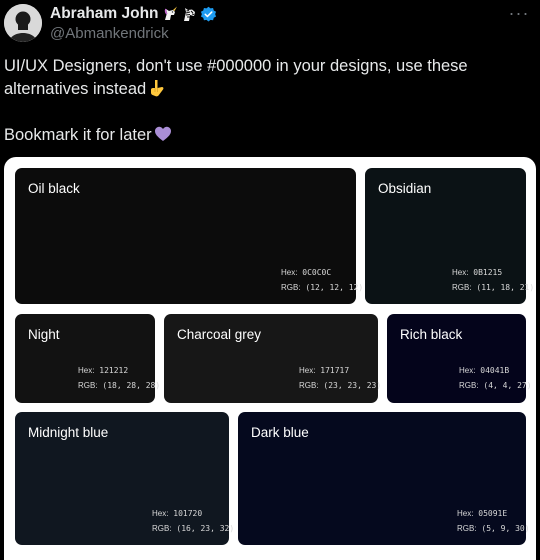 This screenshot has width=540, height=560. What do you see at coordinates (449, 236) in the screenshot?
I see `swatch-obsidian: Obsidian Hex: 0B1215 RGB: (11, 18, 21)` at bounding box center [449, 236].